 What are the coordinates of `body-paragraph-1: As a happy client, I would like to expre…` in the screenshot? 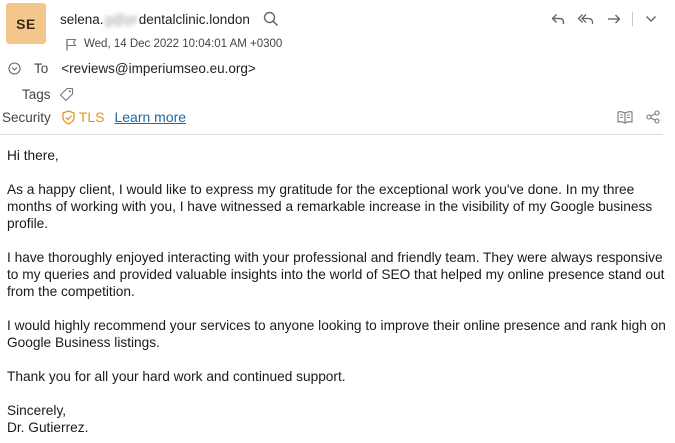 It's located at (330, 206).